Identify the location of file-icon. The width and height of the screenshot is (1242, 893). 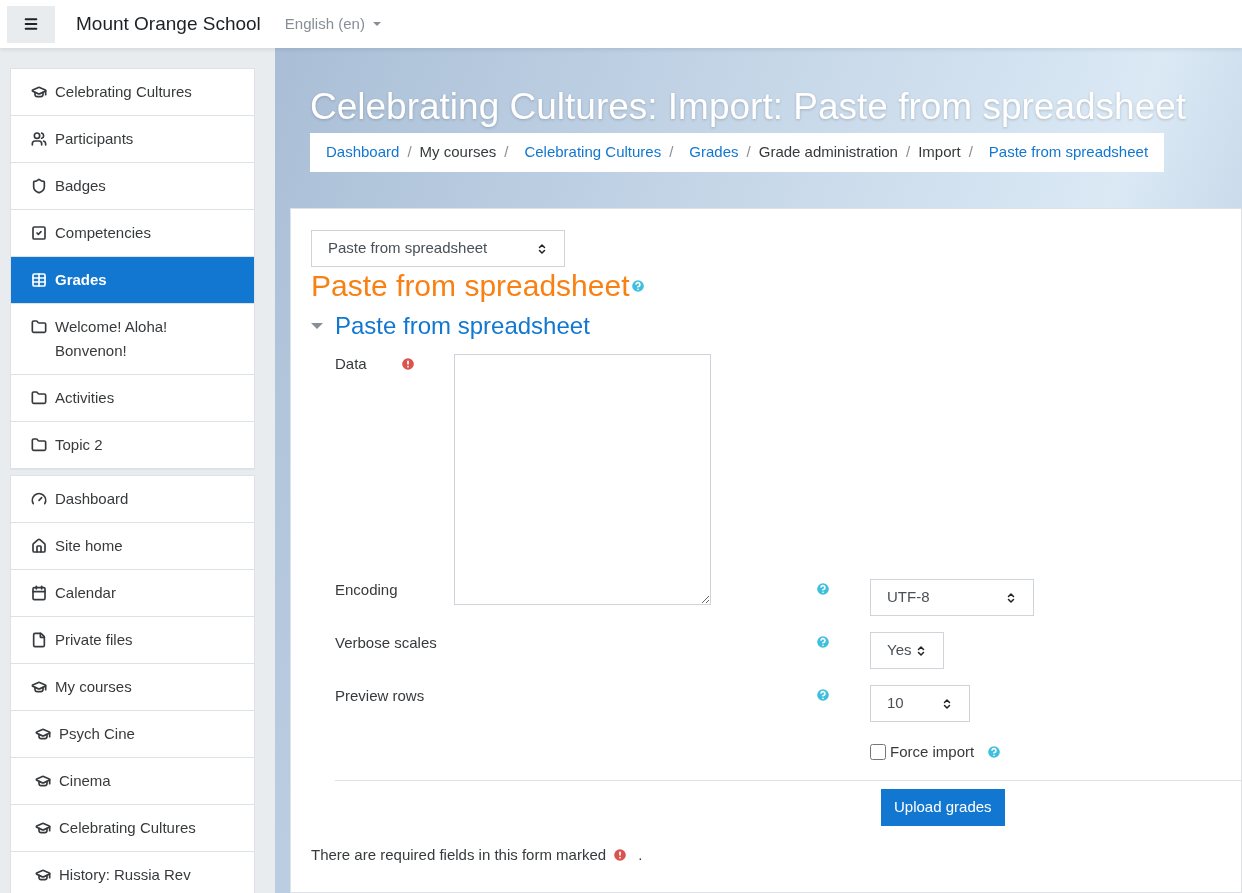
(39, 640).